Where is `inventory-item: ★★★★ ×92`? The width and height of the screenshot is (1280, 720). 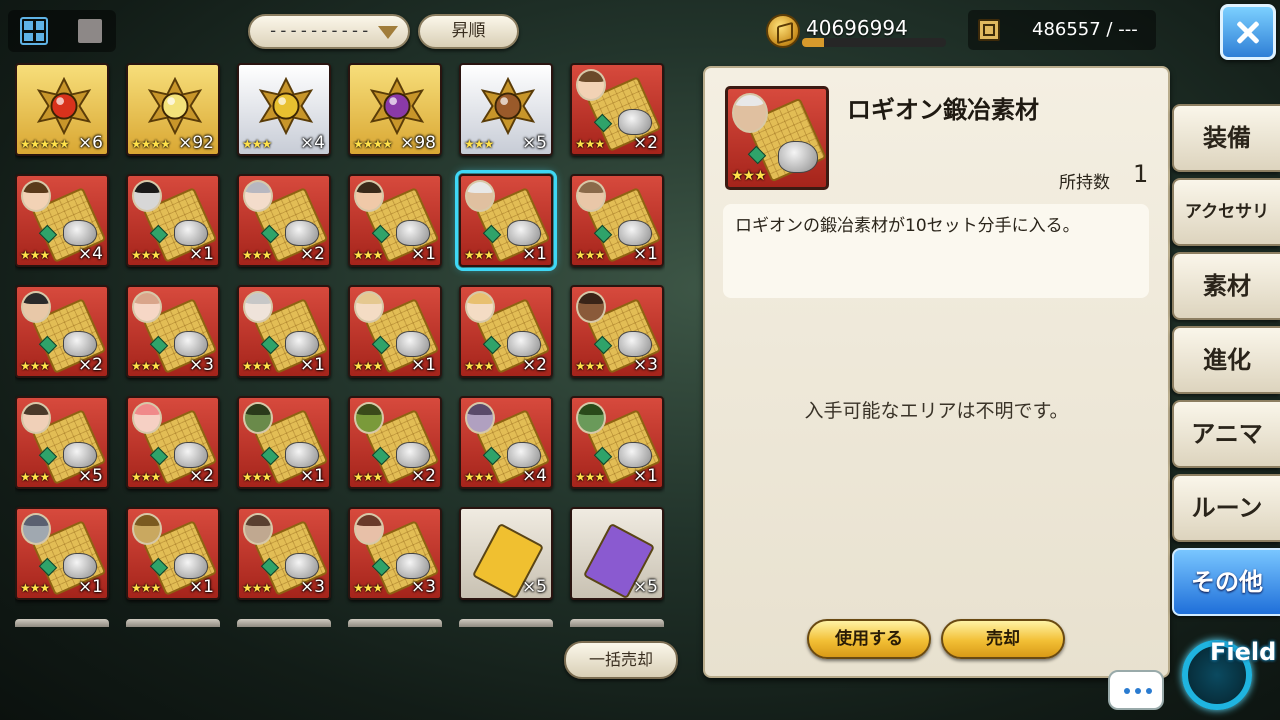 inventory-item: ★★★★ ×92 is located at coordinates (173, 109).